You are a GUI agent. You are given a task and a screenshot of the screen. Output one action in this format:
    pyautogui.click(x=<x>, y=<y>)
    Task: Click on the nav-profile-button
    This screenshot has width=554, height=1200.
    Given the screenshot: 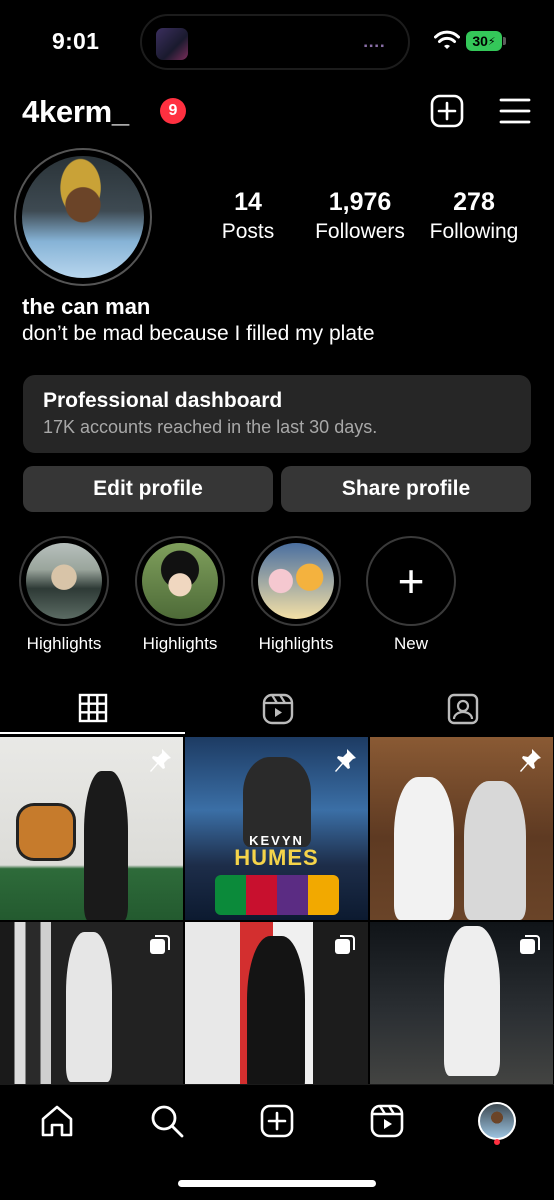 What is the action you would take?
    pyautogui.click(x=497, y=1121)
    